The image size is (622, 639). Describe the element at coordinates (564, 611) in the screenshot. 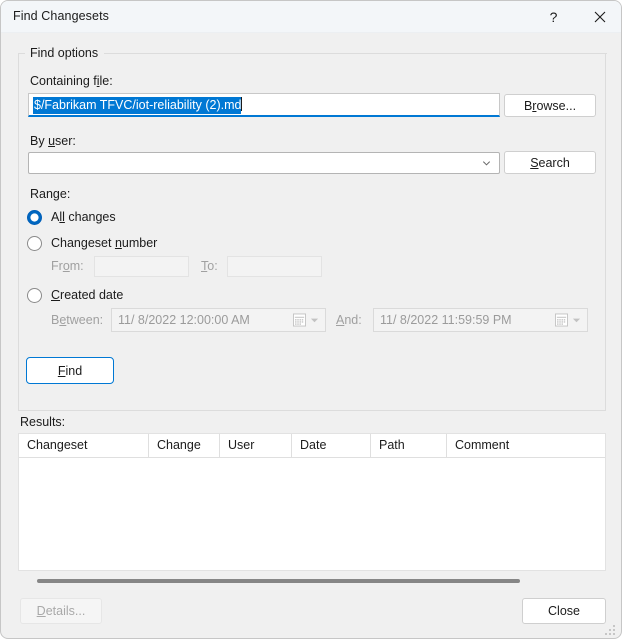

I see `close-button: Close` at that location.